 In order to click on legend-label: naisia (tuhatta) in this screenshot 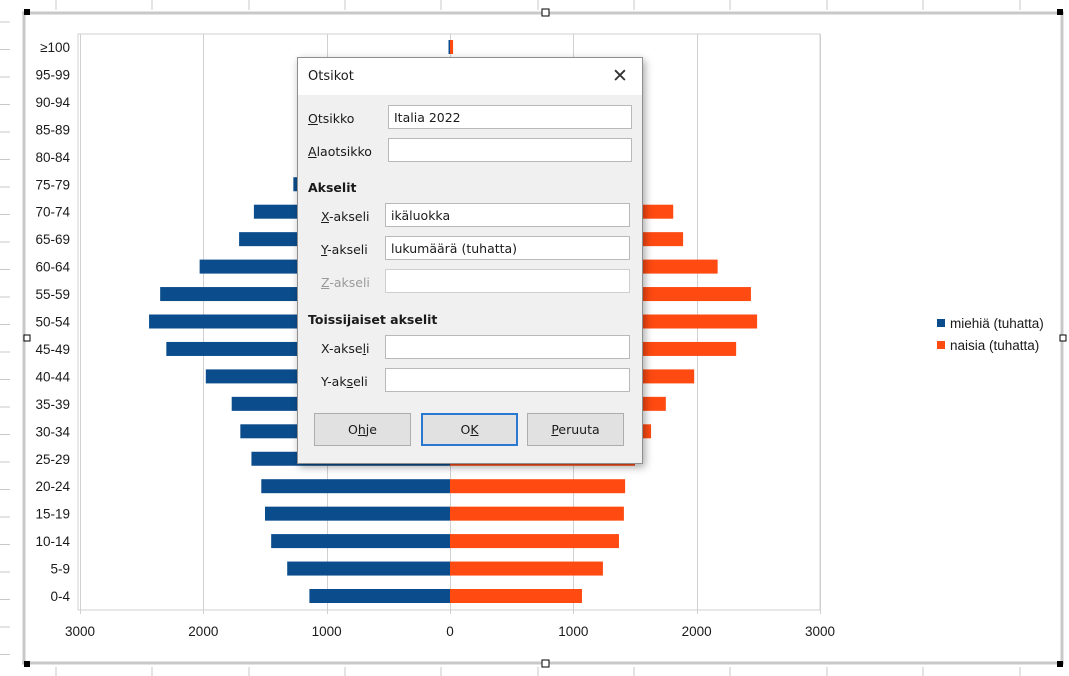, I will do `click(994, 345)`.